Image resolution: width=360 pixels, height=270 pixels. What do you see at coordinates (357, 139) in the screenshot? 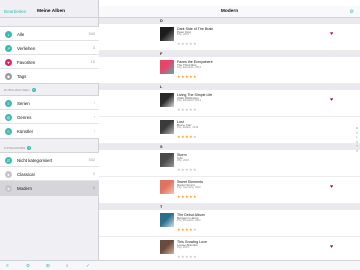
I see `section-index: D F L S T #` at bounding box center [357, 139].